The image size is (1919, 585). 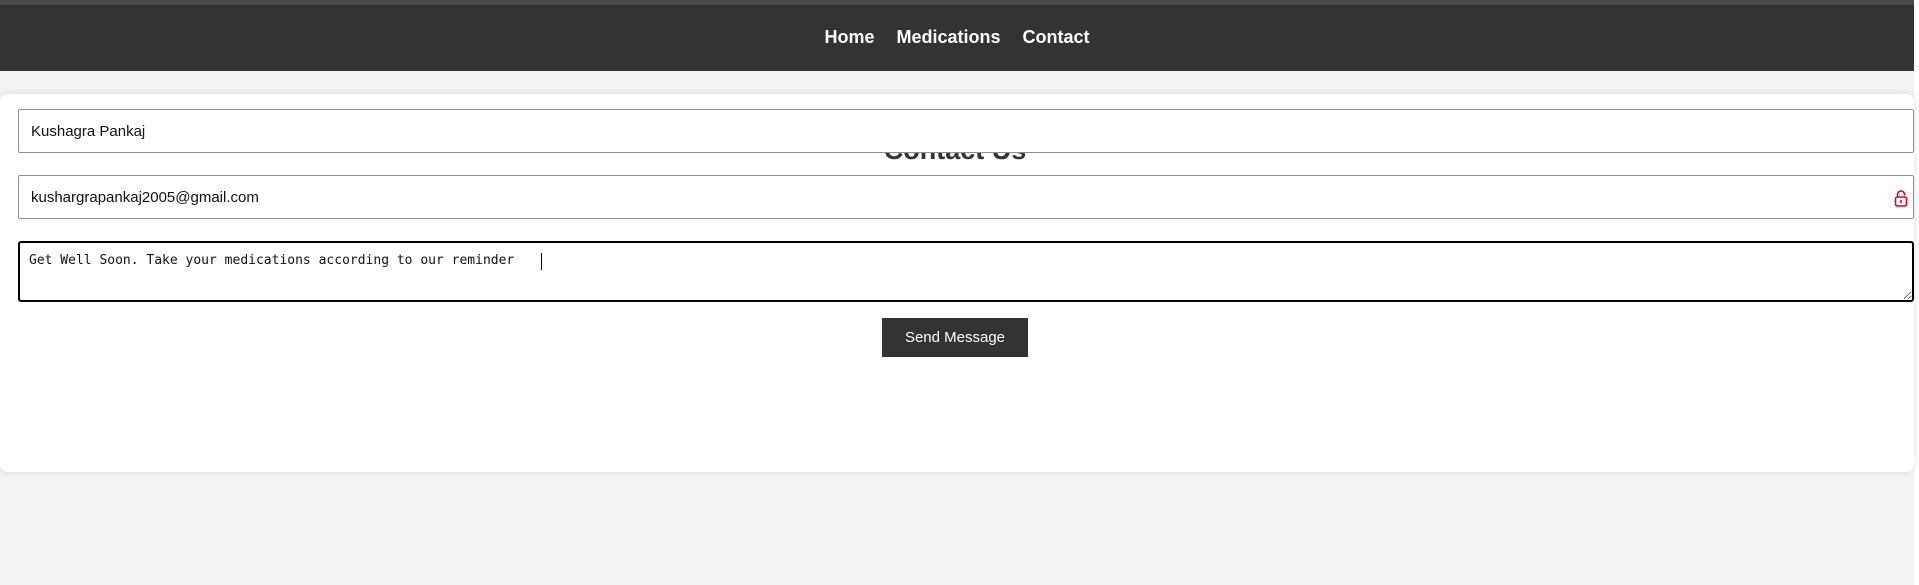 What do you see at coordinates (955, 337) in the screenshot?
I see `send-message-button: Send Message` at bounding box center [955, 337].